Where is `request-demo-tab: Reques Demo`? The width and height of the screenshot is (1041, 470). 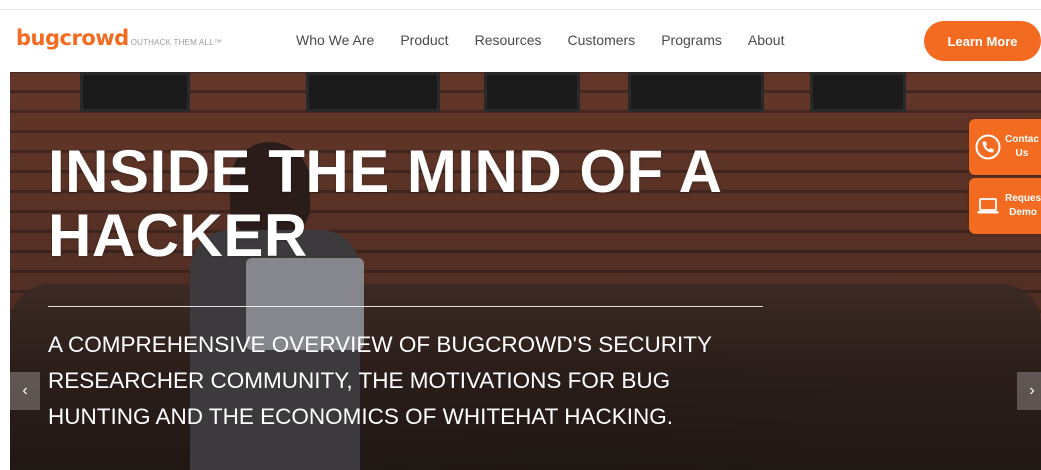
request-demo-tab: Reques Demo is located at coordinates (1005, 206).